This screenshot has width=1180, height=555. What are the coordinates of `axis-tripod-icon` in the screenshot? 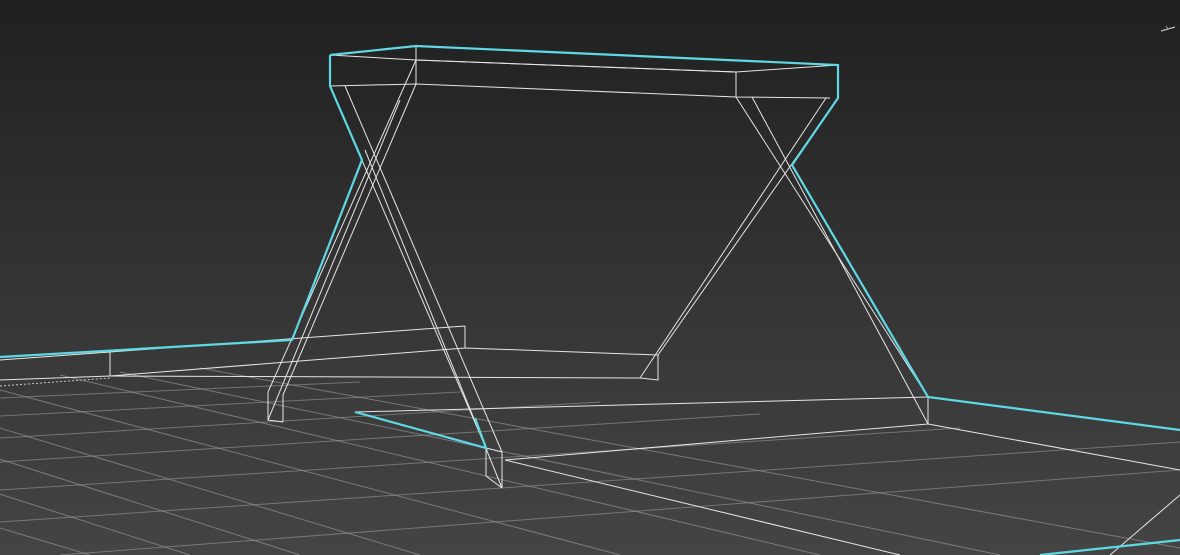 It's located at (1168, 28).